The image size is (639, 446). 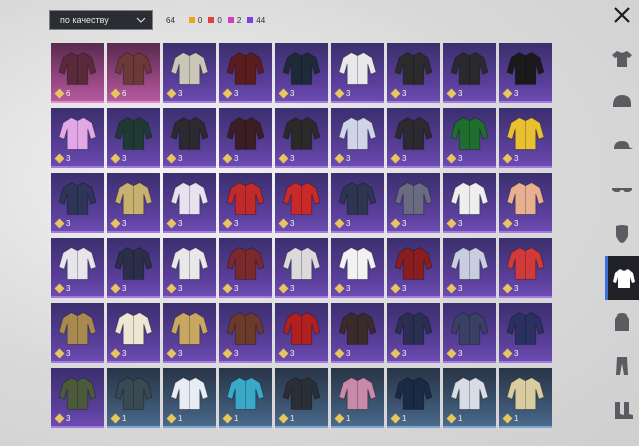 I want to click on item-count: 1, so click(x=460, y=418).